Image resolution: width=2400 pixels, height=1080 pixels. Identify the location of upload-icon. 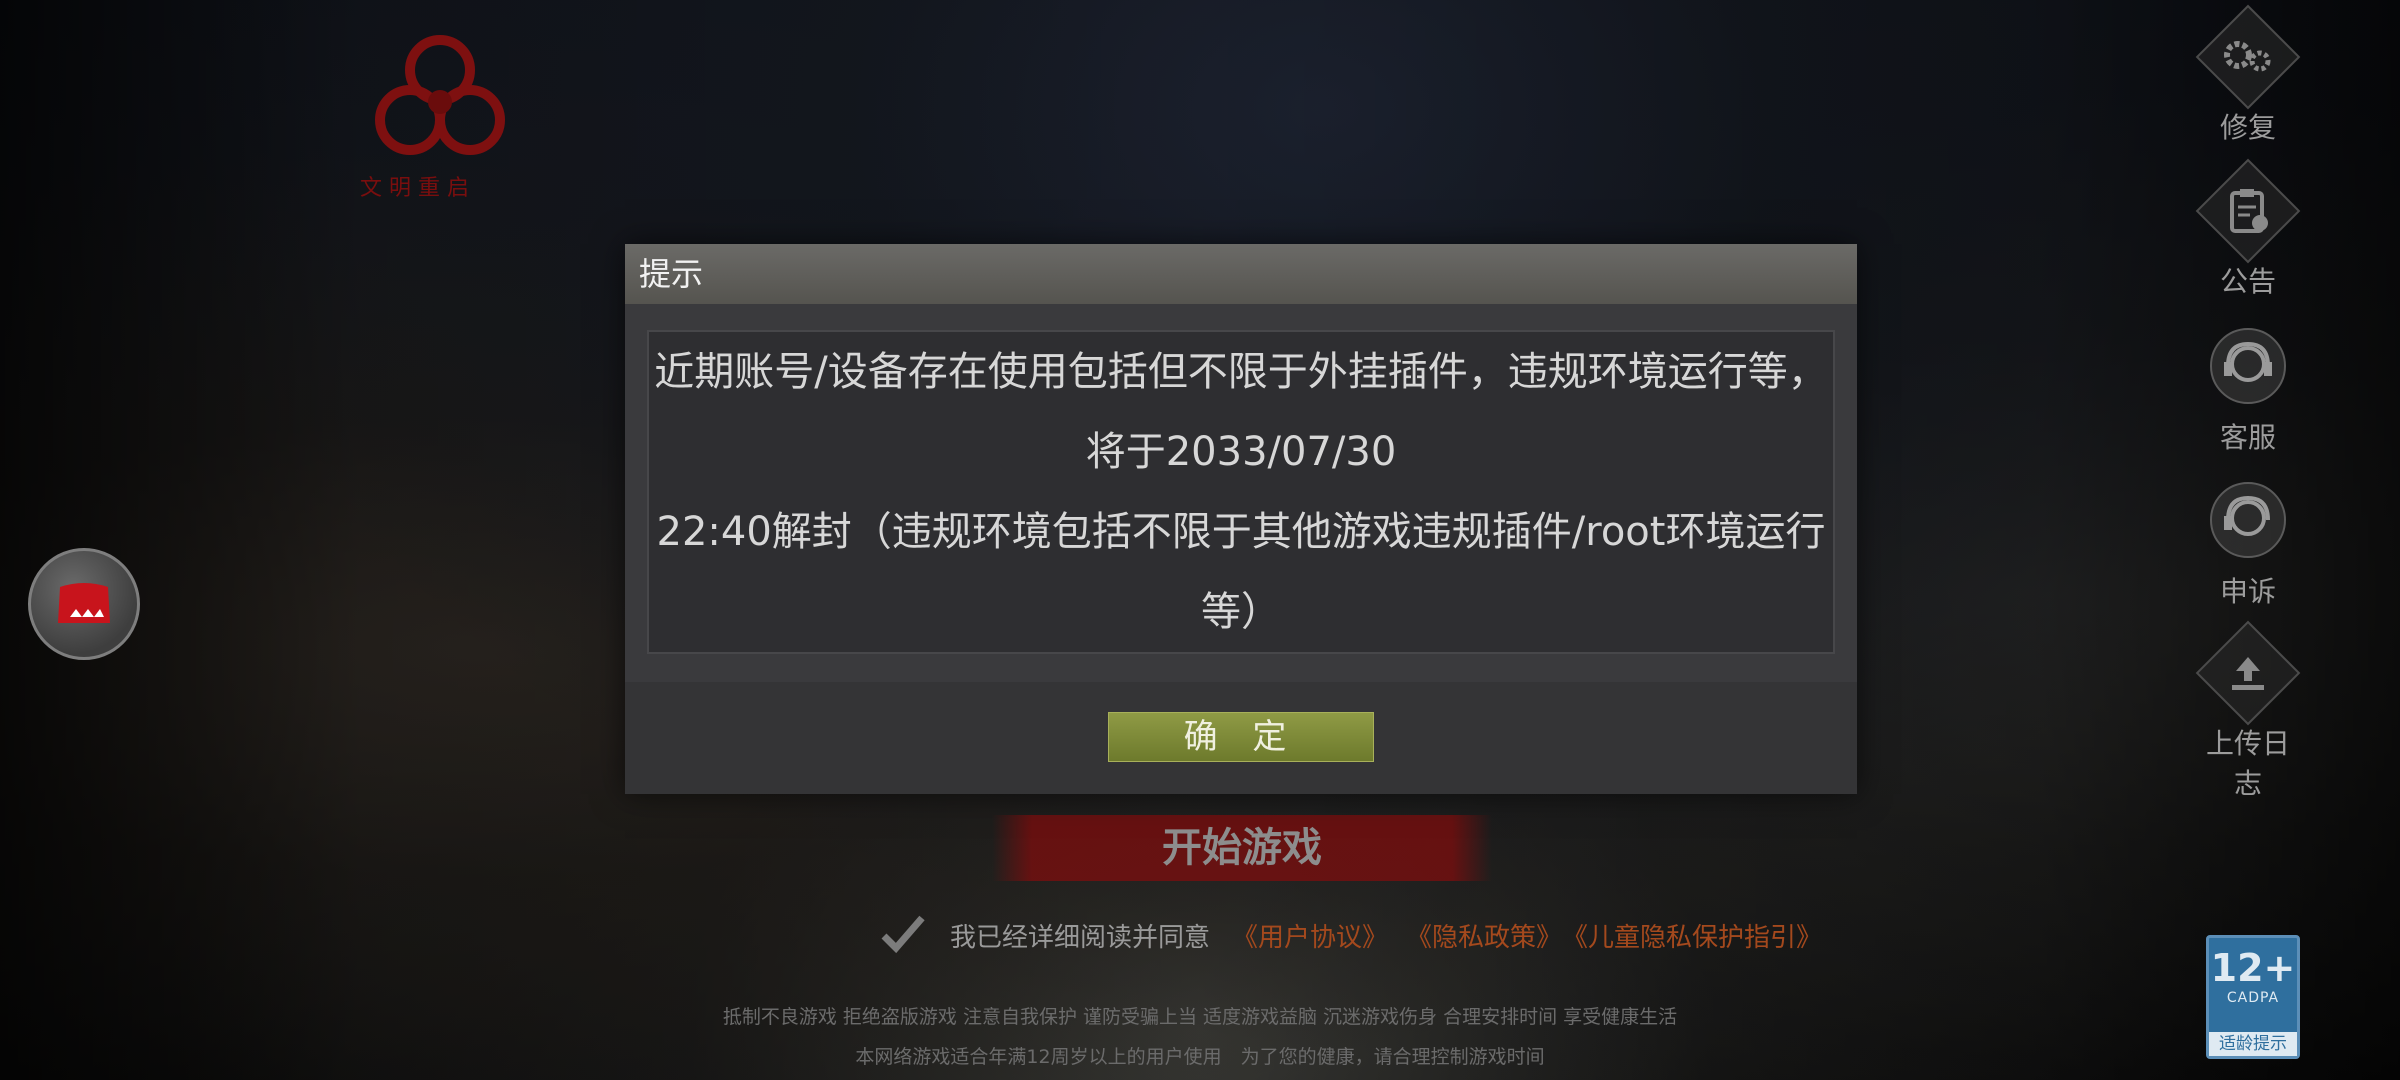
(2248, 673).